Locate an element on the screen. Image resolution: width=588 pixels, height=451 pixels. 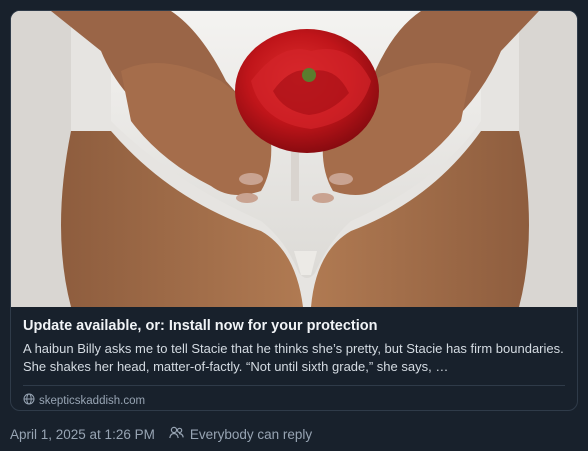
people-icon is located at coordinates (176, 434).